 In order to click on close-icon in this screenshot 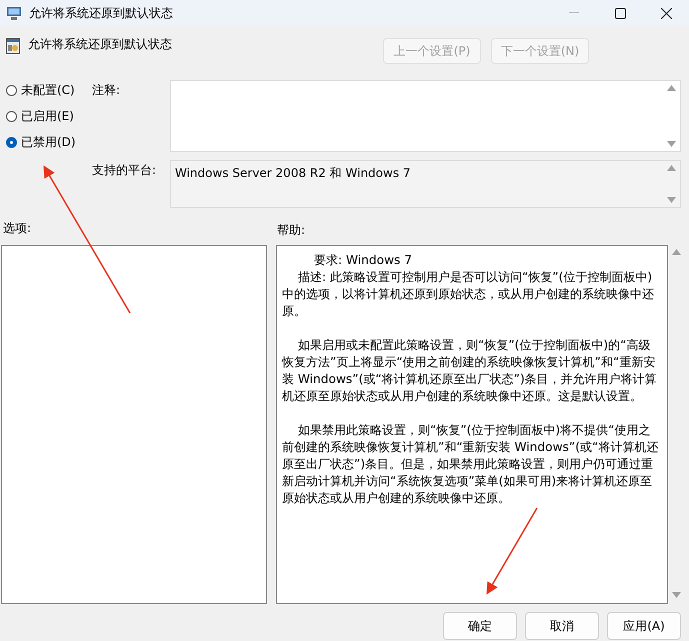, I will do `click(666, 13)`.